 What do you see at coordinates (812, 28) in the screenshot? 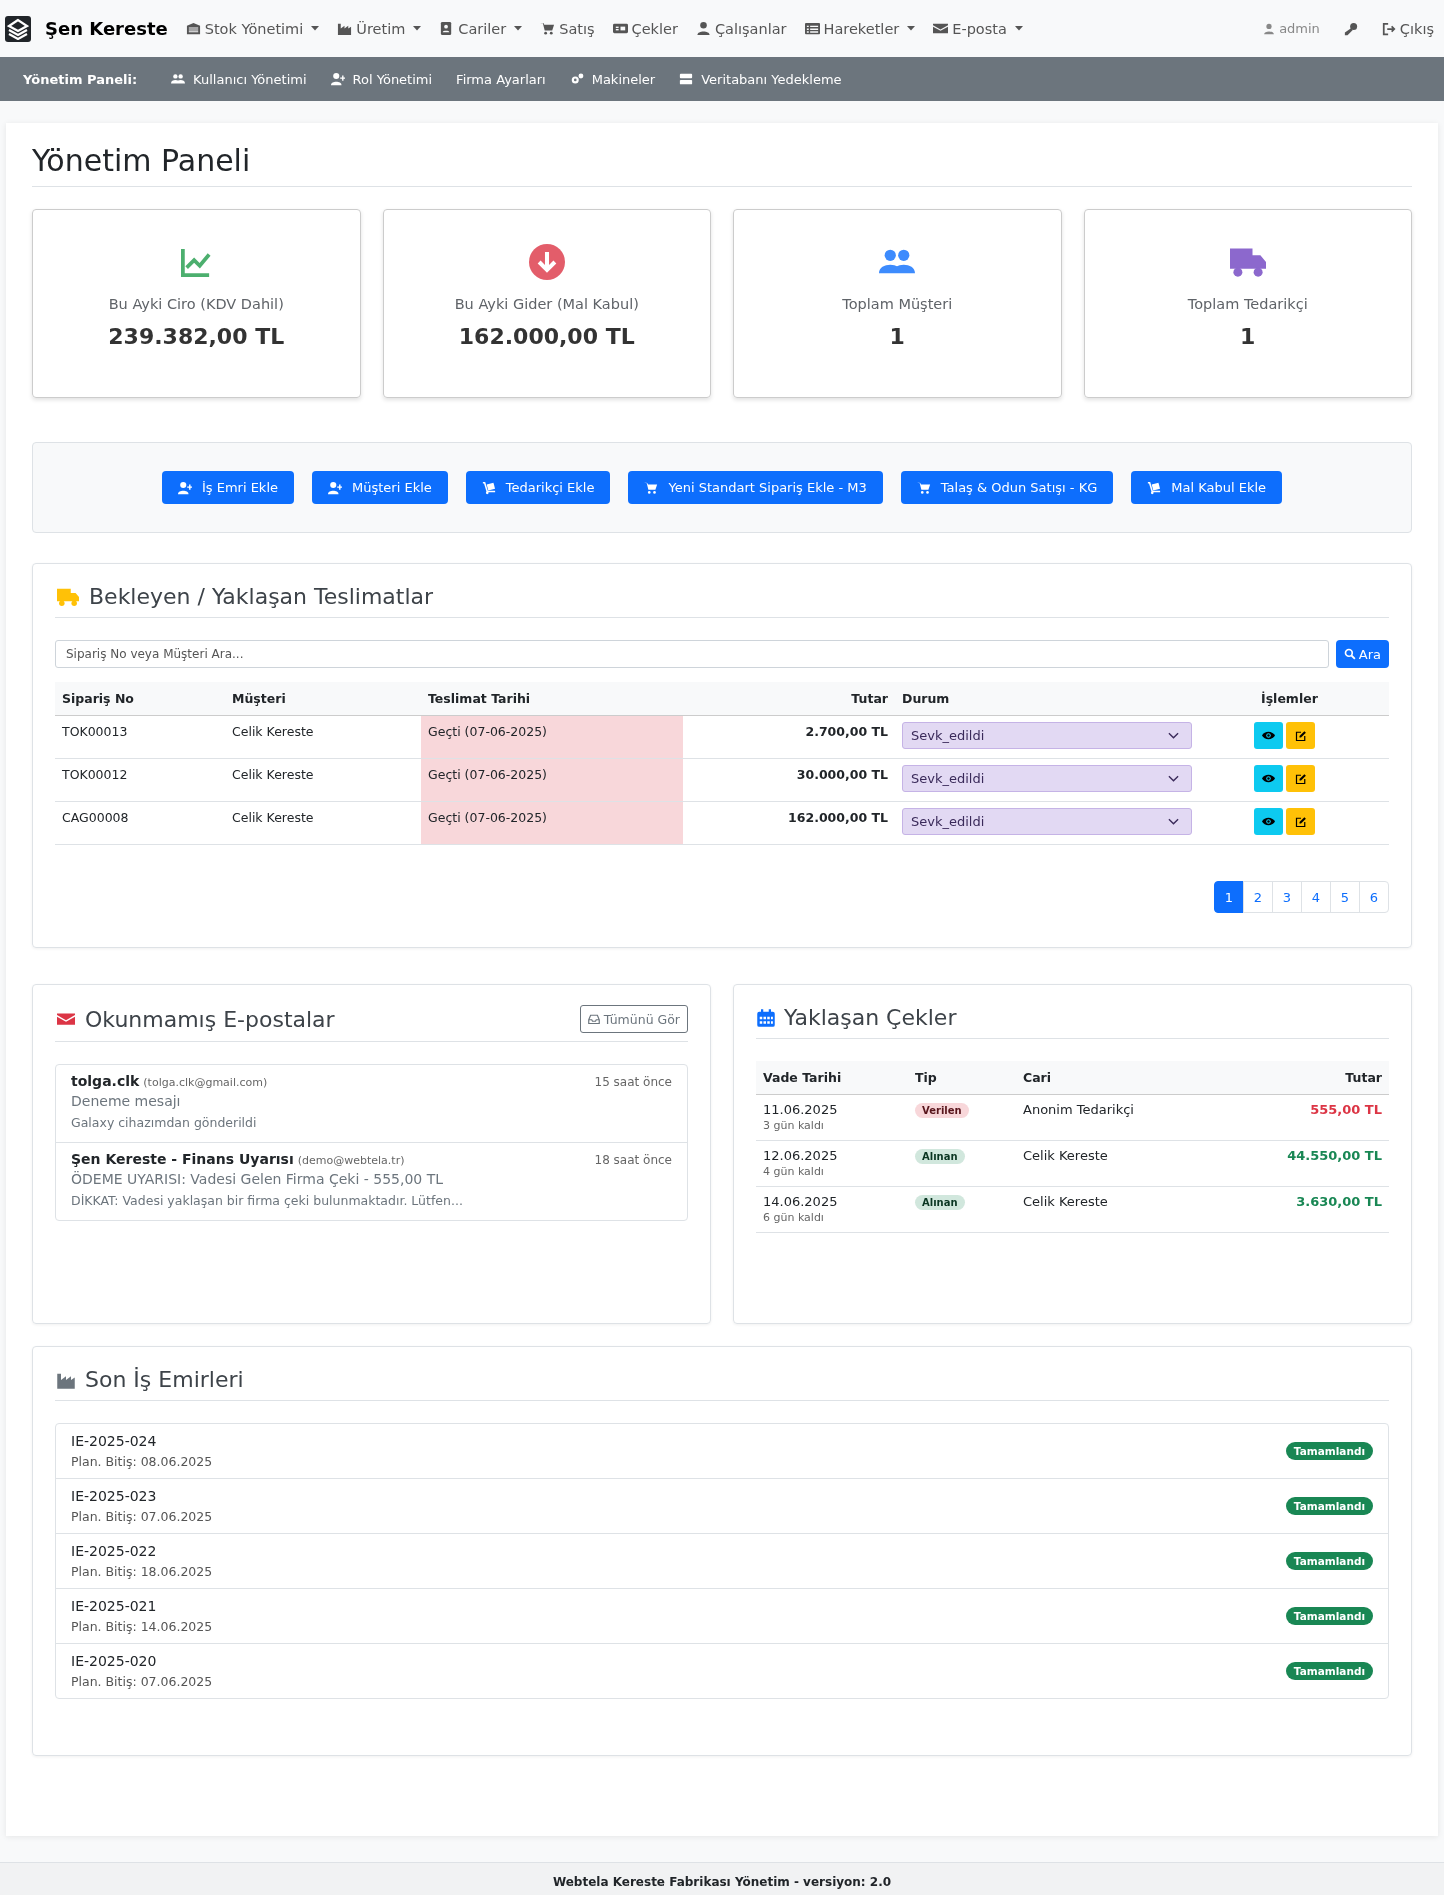
I see `list-icon` at bounding box center [812, 28].